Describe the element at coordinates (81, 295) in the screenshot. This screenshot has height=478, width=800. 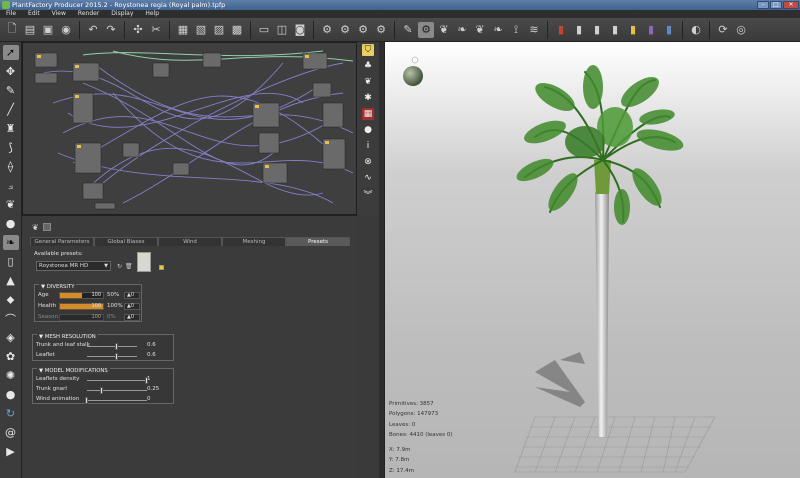
I see `age-slider: 100` at that location.